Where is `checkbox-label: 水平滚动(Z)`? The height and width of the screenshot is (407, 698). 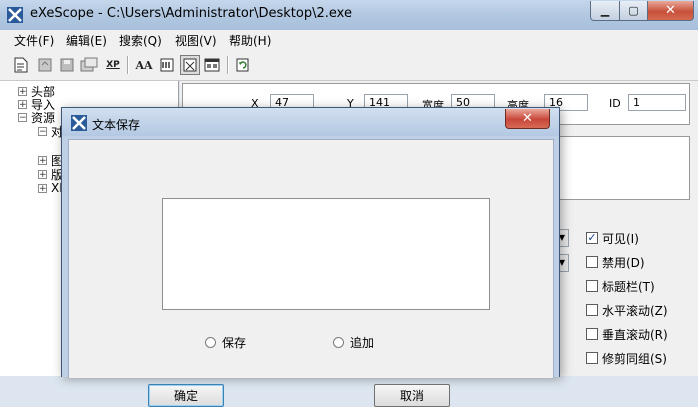 checkbox-label: 水平滚动(Z) is located at coordinates (635, 310).